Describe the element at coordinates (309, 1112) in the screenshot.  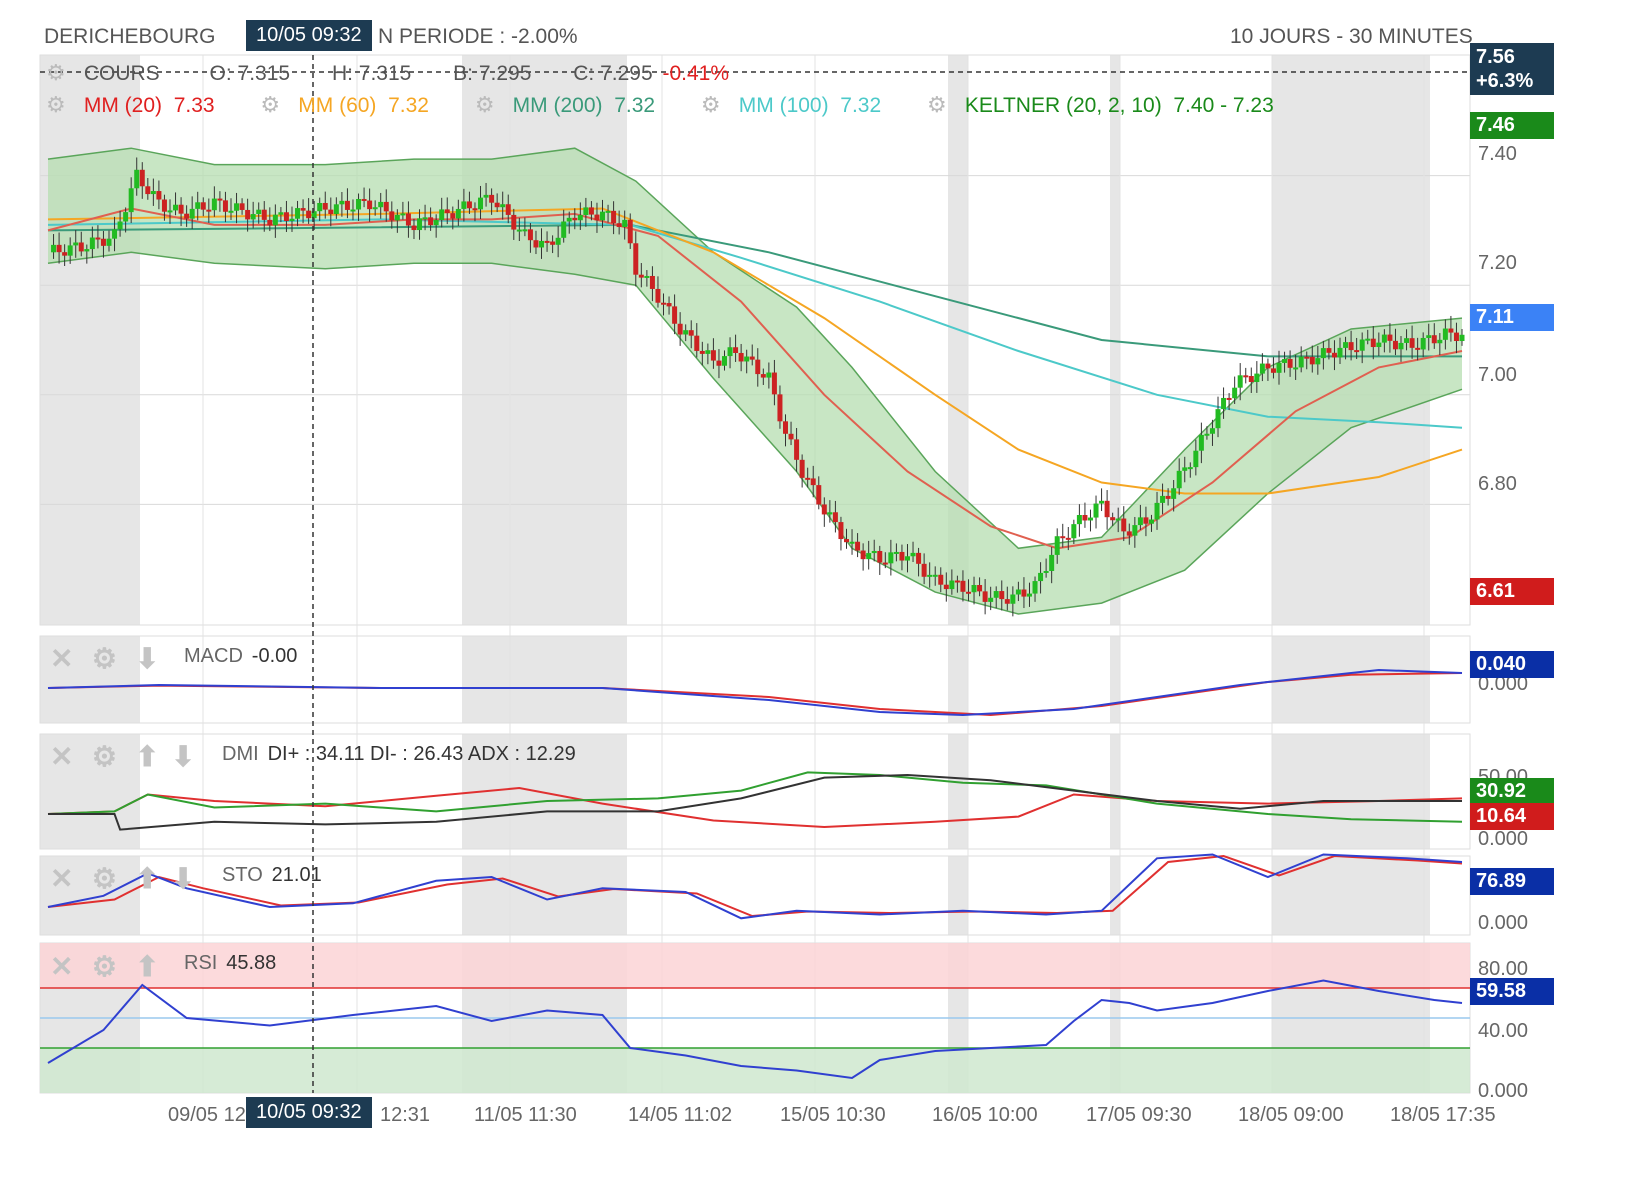
I see `cursor-time-badge-bottom: 10/05 09:32` at that location.